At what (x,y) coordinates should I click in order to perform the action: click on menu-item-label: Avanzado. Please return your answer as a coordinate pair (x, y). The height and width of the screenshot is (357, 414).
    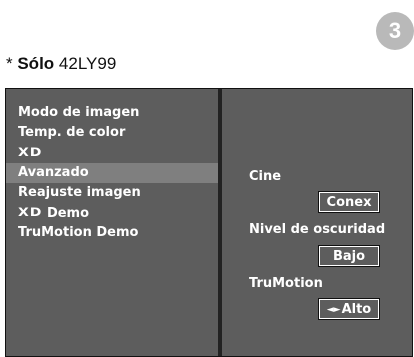
    Looking at the image, I should click on (53, 172).